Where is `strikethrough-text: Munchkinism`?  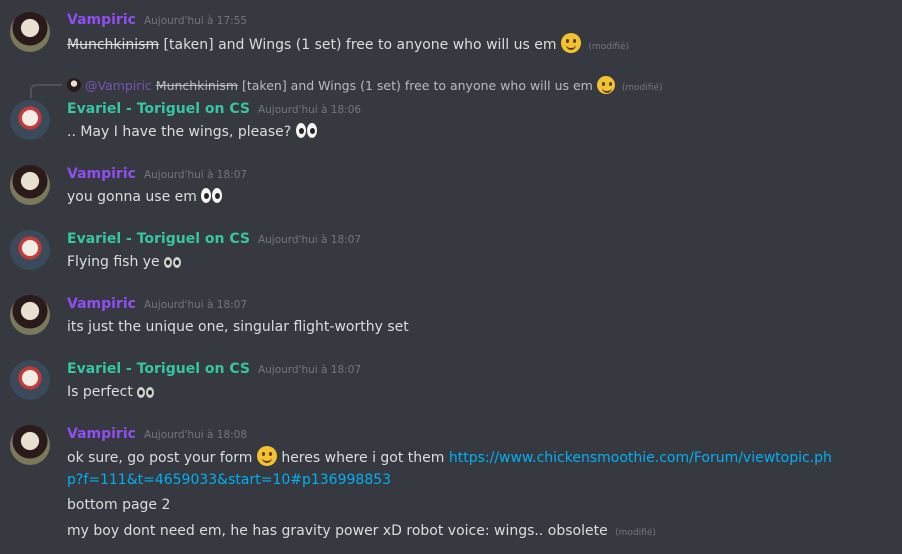
strikethrough-text: Munchkinism is located at coordinates (113, 45).